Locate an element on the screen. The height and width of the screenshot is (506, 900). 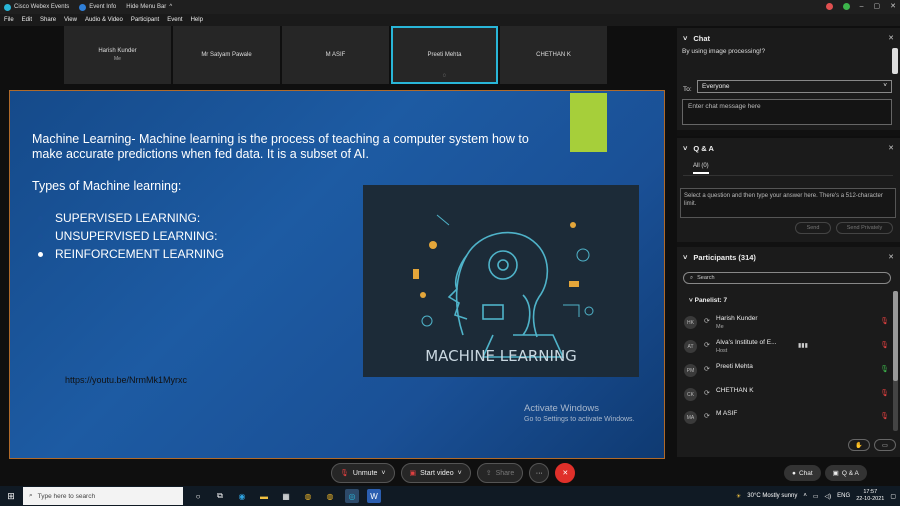
notifications-icon: ▢ is located at coordinates (893, 496).